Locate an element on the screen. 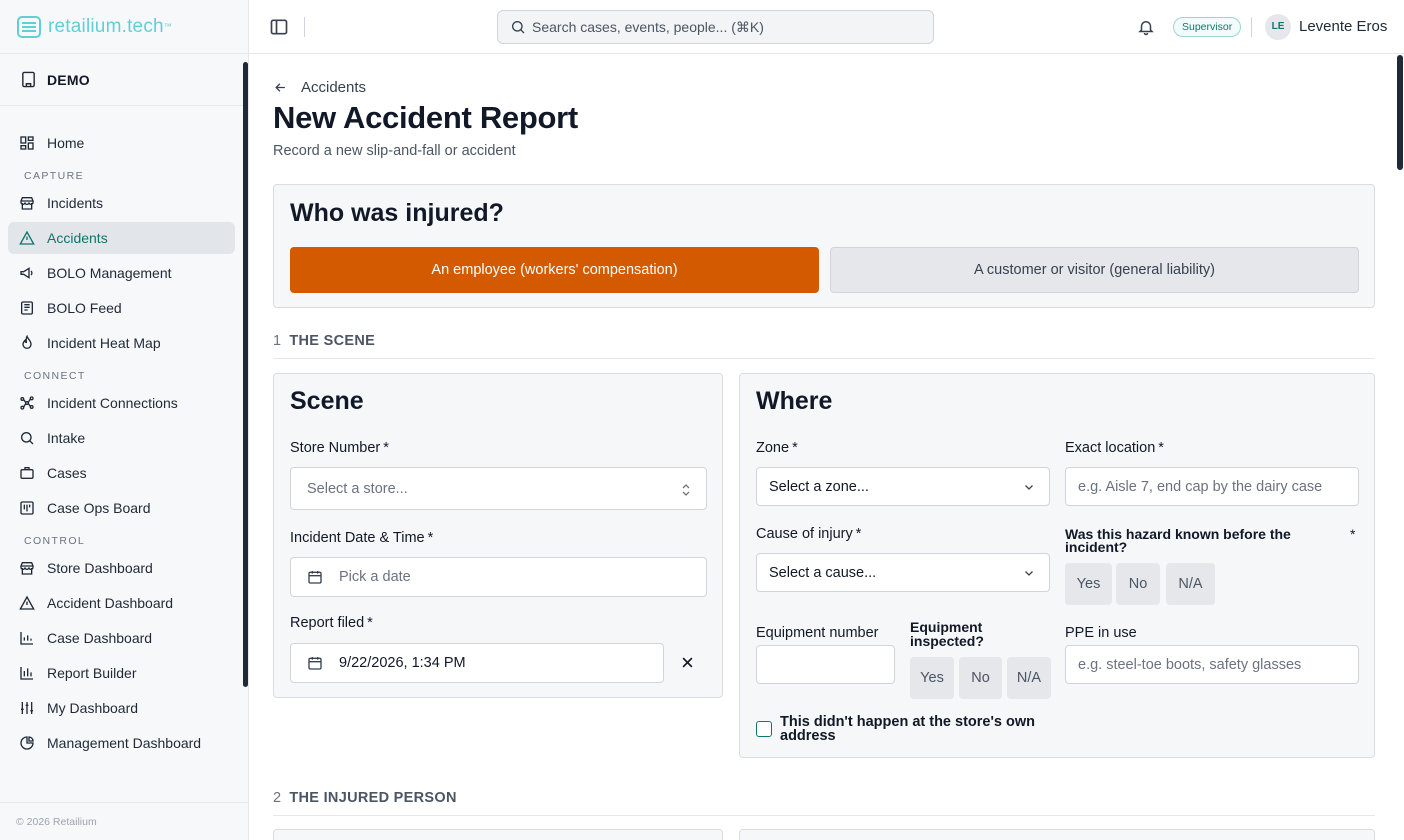 The image size is (1404, 840). injured-person-card is located at coordinates (498, 834).